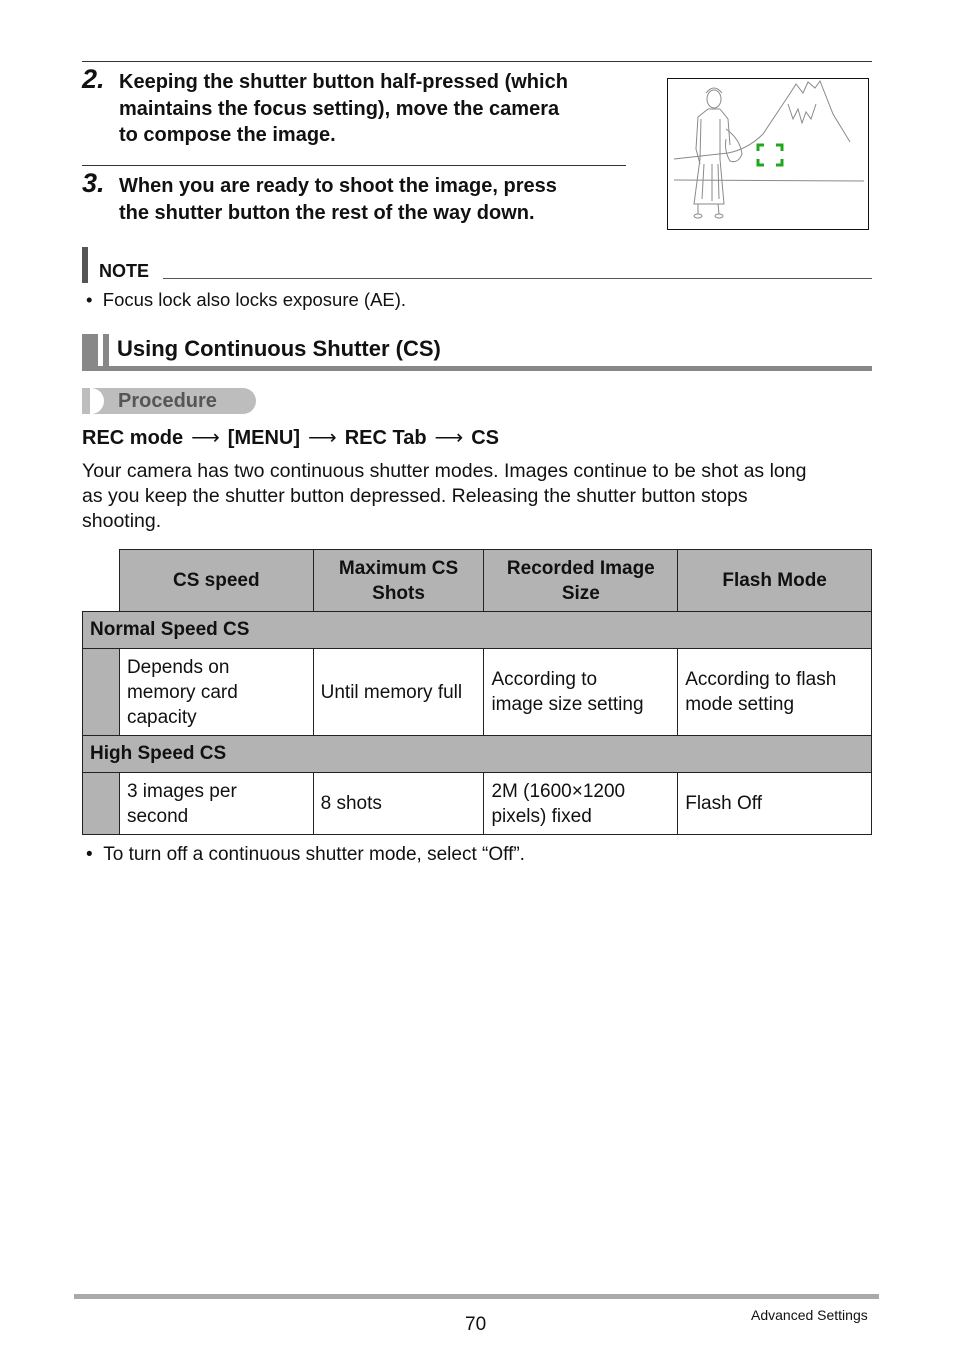 This screenshot has width=954, height=1357. Describe the element at coordinates (723, 803) in the screenshot. I see `cell-text: Flash Off` at that location.